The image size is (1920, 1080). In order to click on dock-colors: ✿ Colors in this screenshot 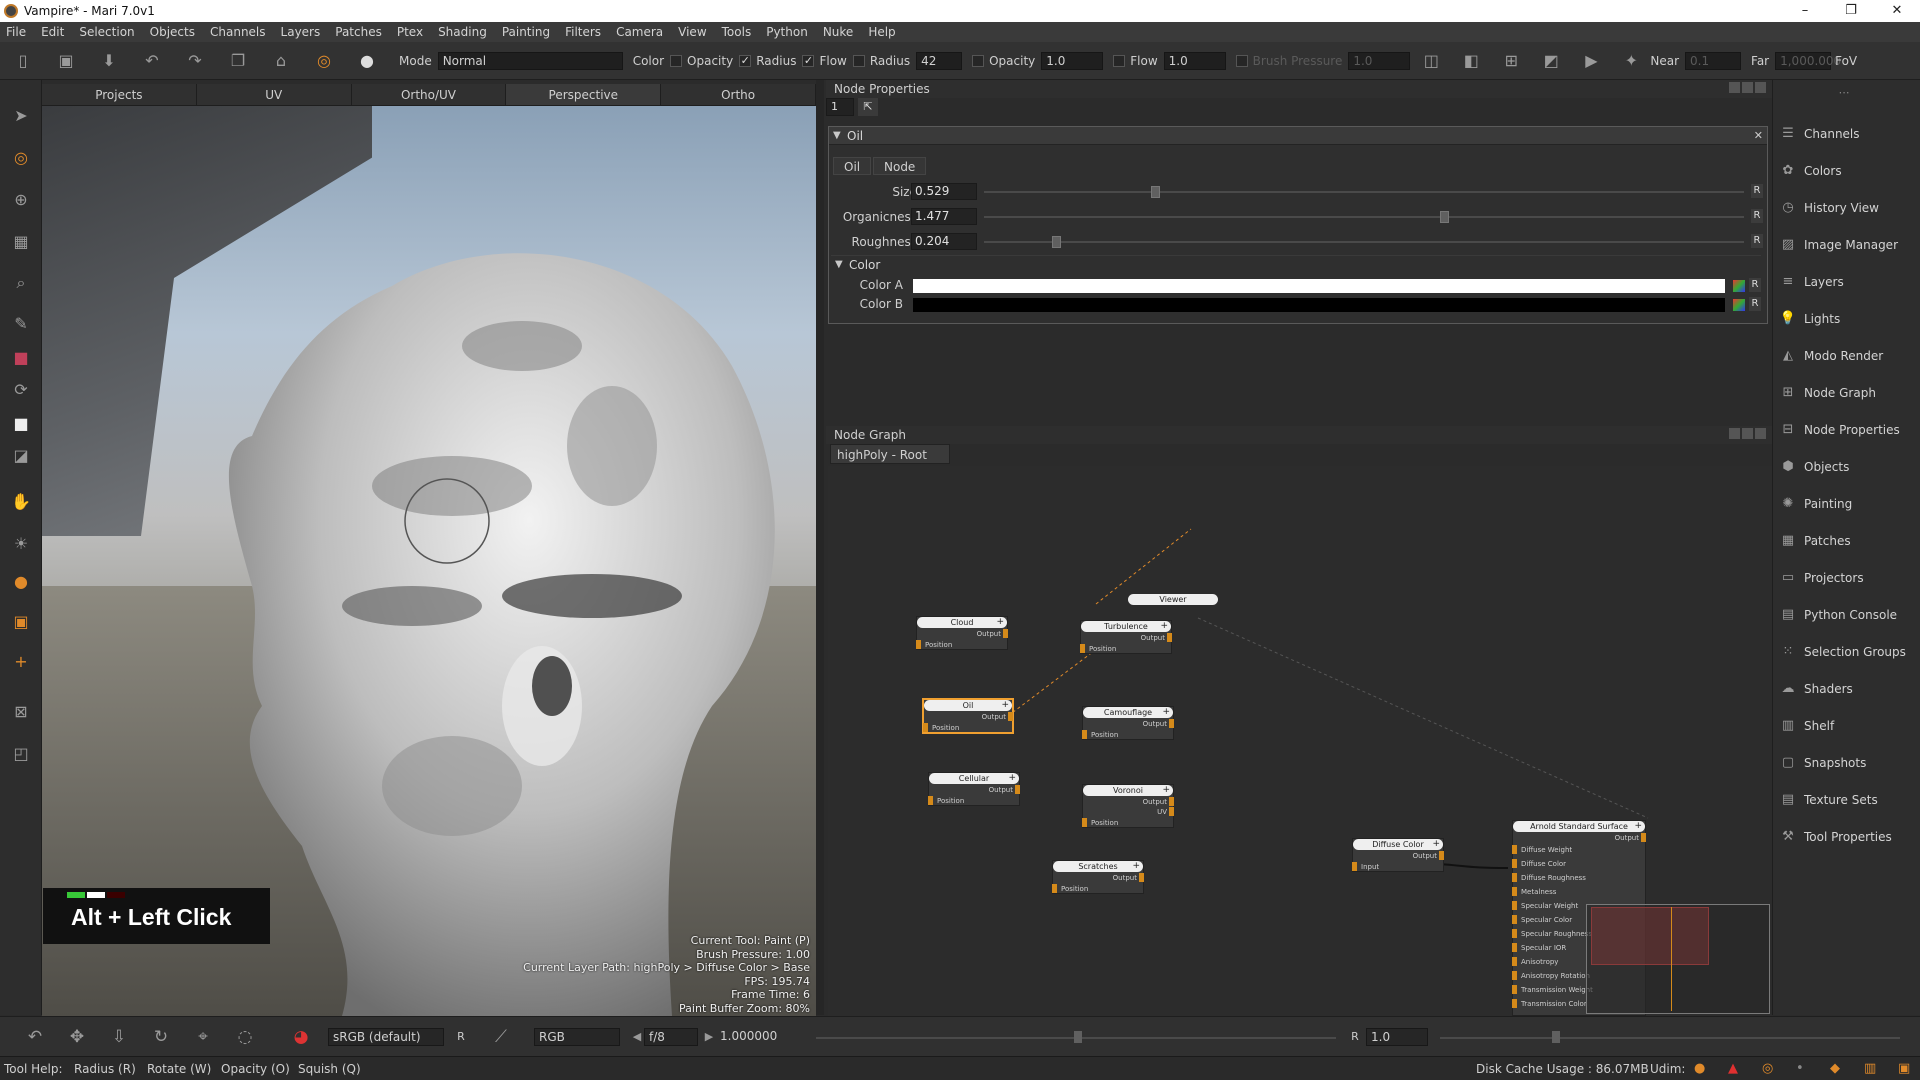, I will do `click(1849, 171)`.